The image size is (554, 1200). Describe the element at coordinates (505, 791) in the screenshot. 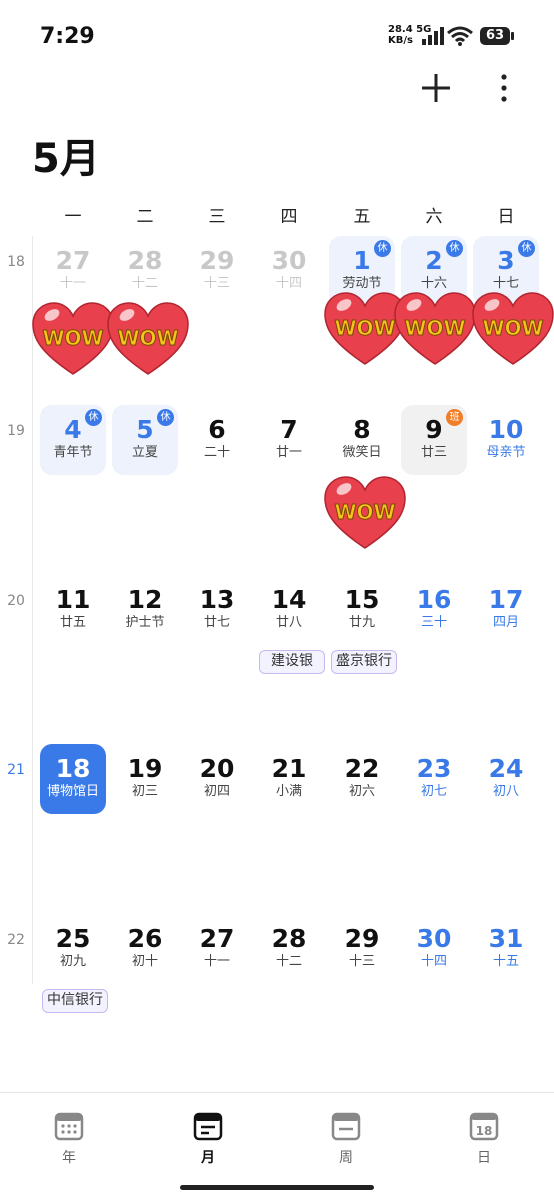

I see `lunar-label: 初八` at that location.